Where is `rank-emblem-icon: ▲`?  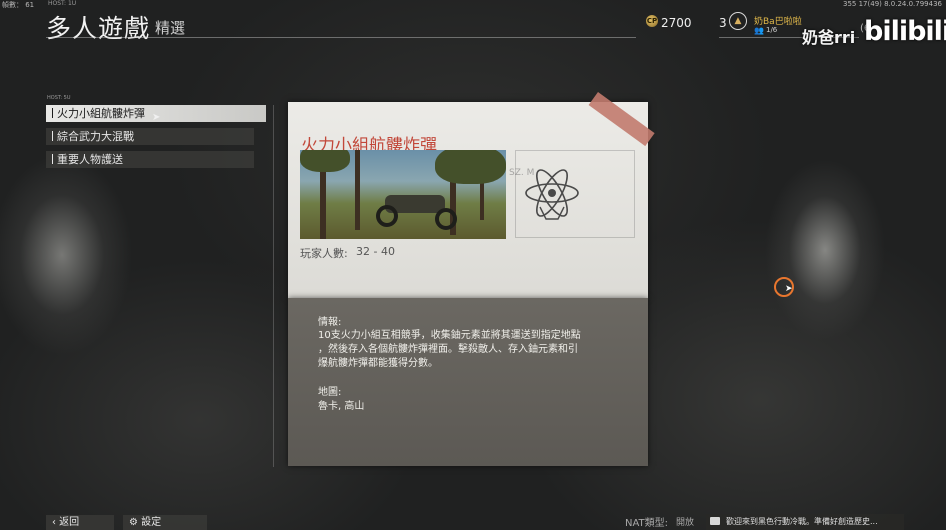
rank-emblem-icon: ▲ is located at coordinates (738, 21).